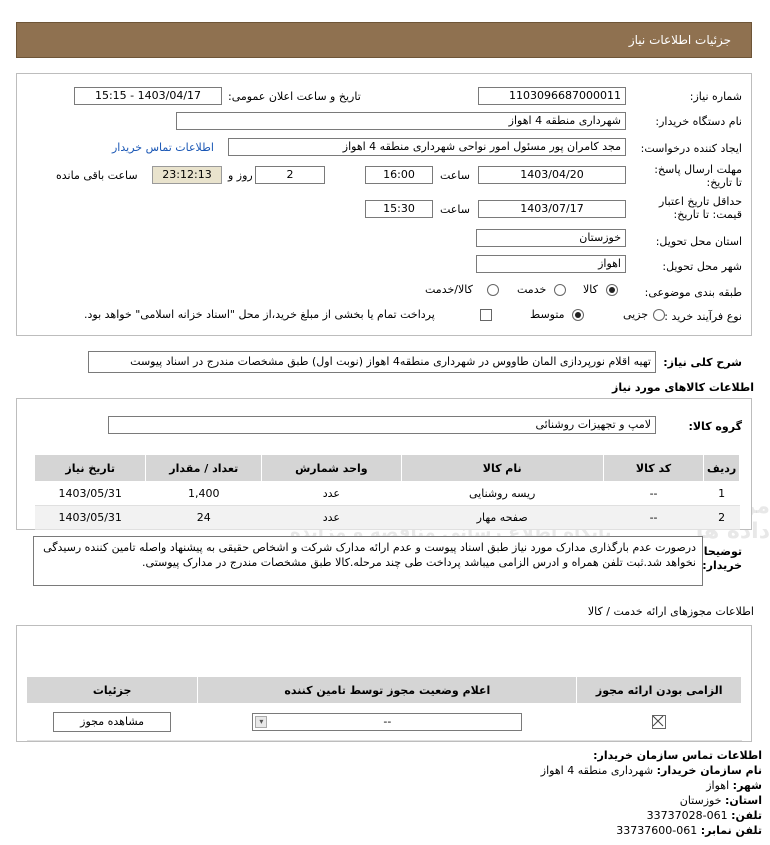  I want to click on validity-label: حداقل تاریخ اعتبار قیمت: تا تاریخ:, so click(700, 208).